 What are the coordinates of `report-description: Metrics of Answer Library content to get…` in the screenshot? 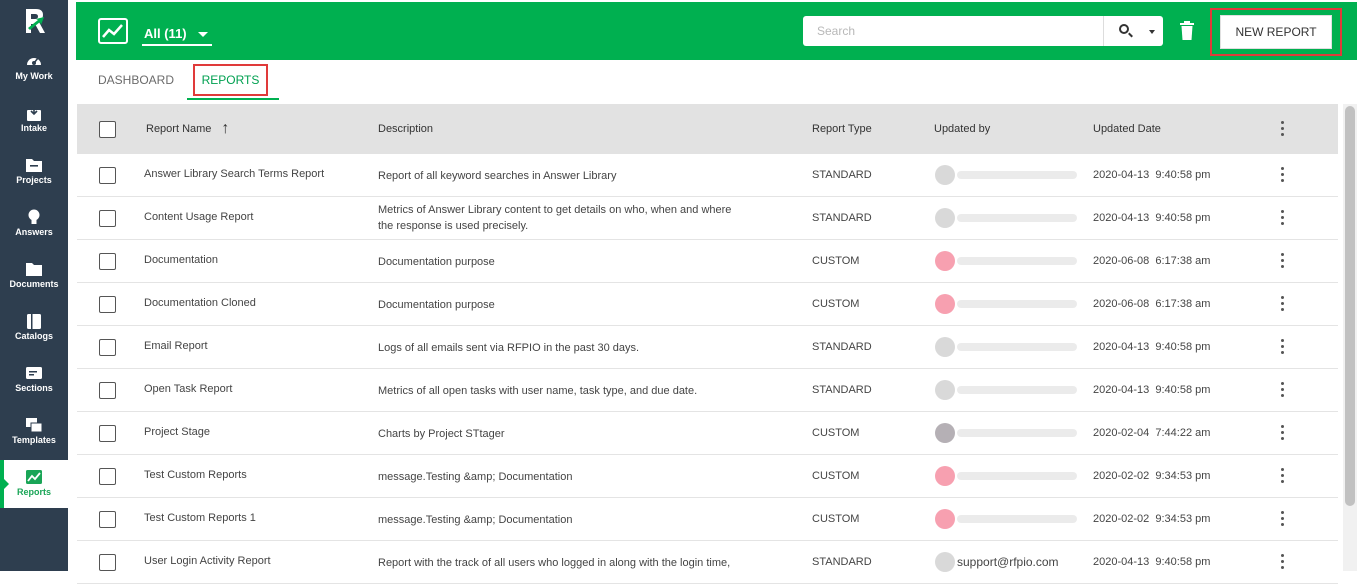 It's located at (568, 218).